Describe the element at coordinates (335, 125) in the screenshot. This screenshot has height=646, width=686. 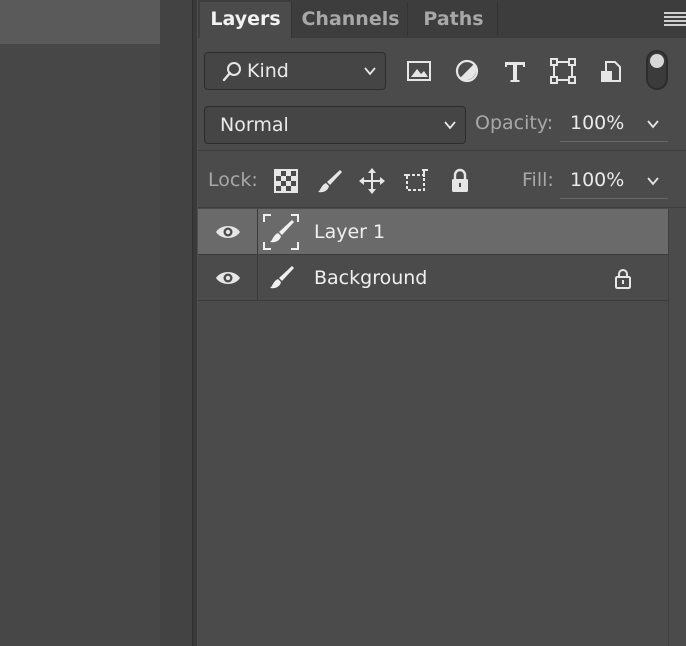
I see `blend-mode-select: Normal` at that location.